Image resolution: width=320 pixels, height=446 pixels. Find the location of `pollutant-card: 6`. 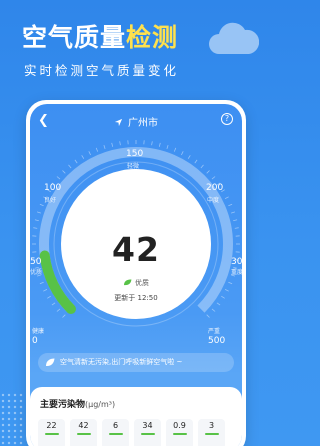

pollutant-card: 6 is located at coordinates (115, 432).